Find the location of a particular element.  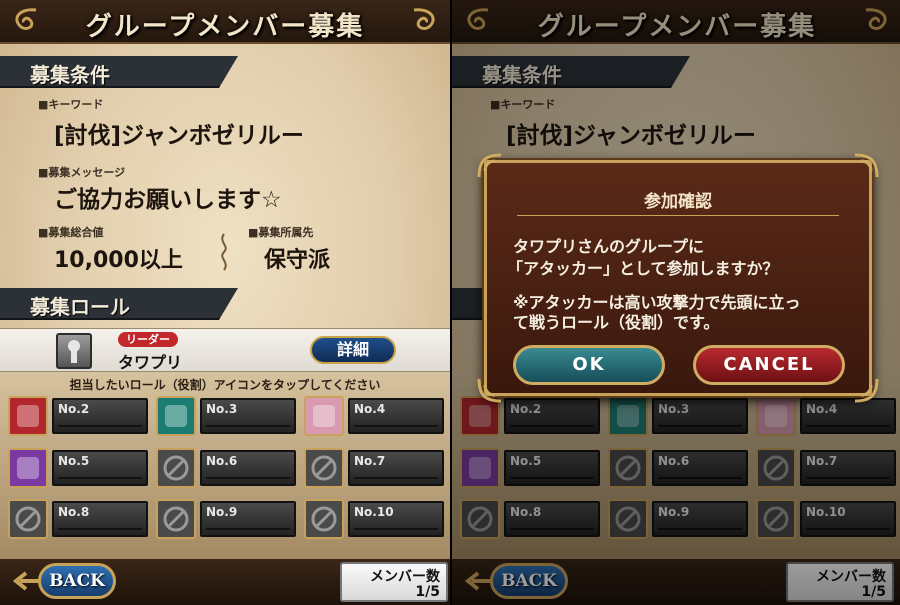

leader-row: リーダー タワプリ 詳細 is located at coordinates (225, 350).